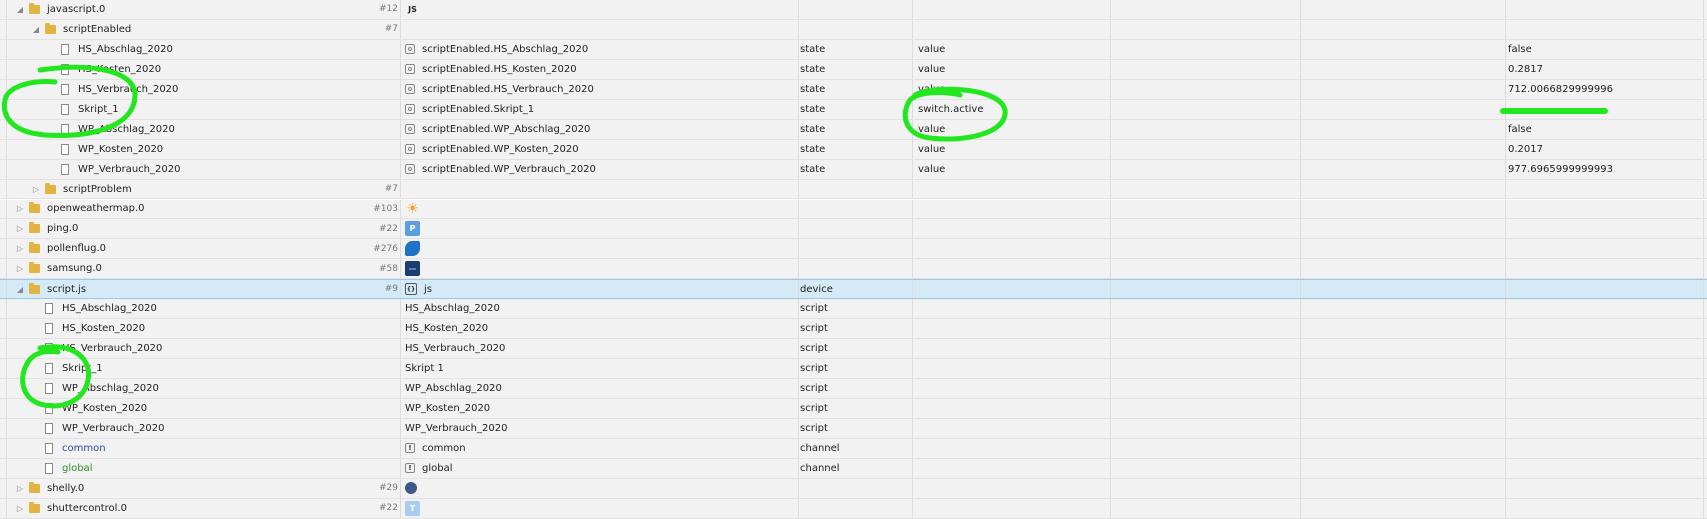 The image size is (1707, 519). What do you see at coordinates (87, 129) in the screenshot?
I see `name-cell: WP_Abschlag_2020` at bounding box center [87, 129].